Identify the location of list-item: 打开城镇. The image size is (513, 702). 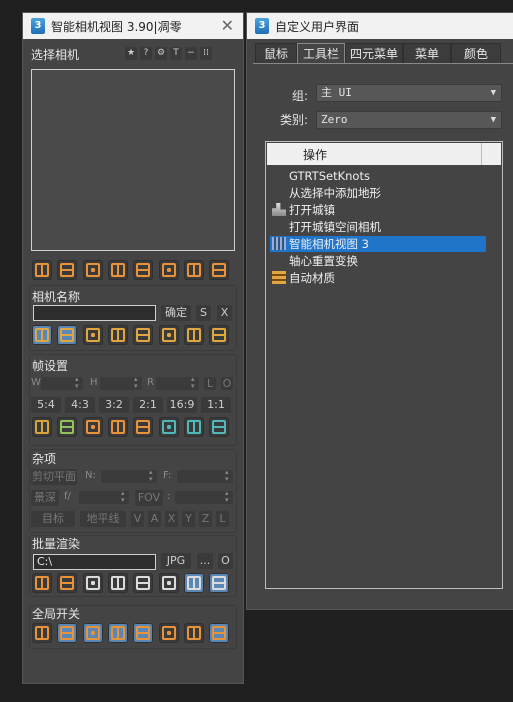
(303, 210).